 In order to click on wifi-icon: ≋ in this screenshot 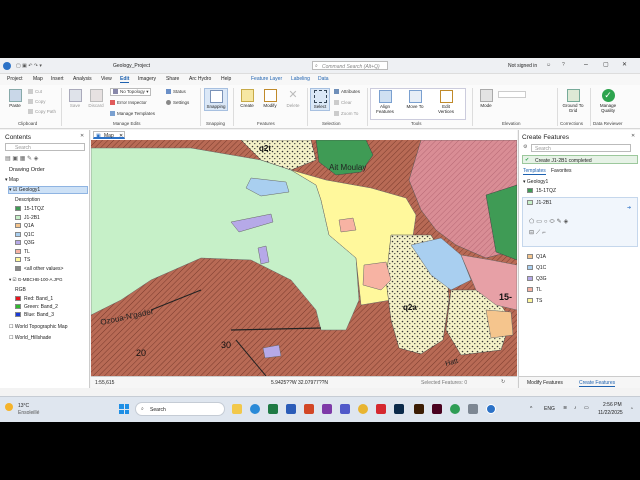, I will do `click(565, 408)`.